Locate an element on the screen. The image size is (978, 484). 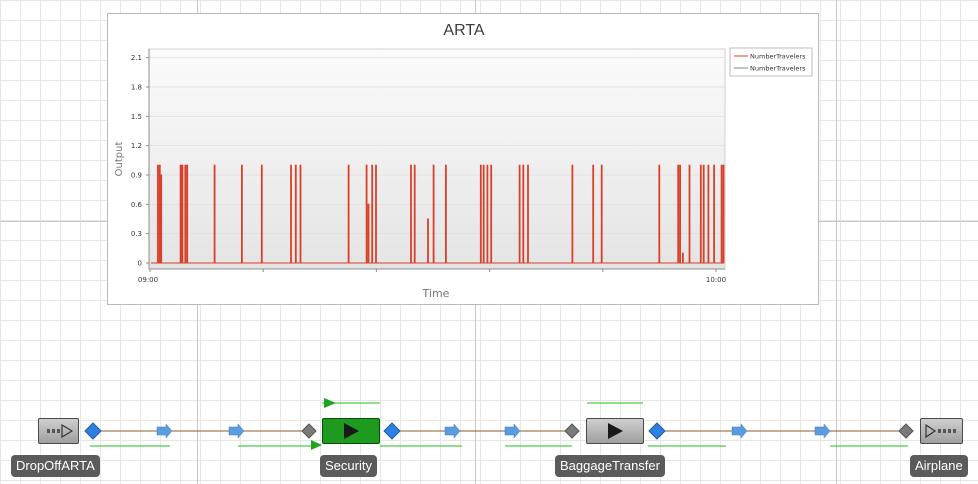
y-tick-label: 2.1 is located at coordinates (136, 58).